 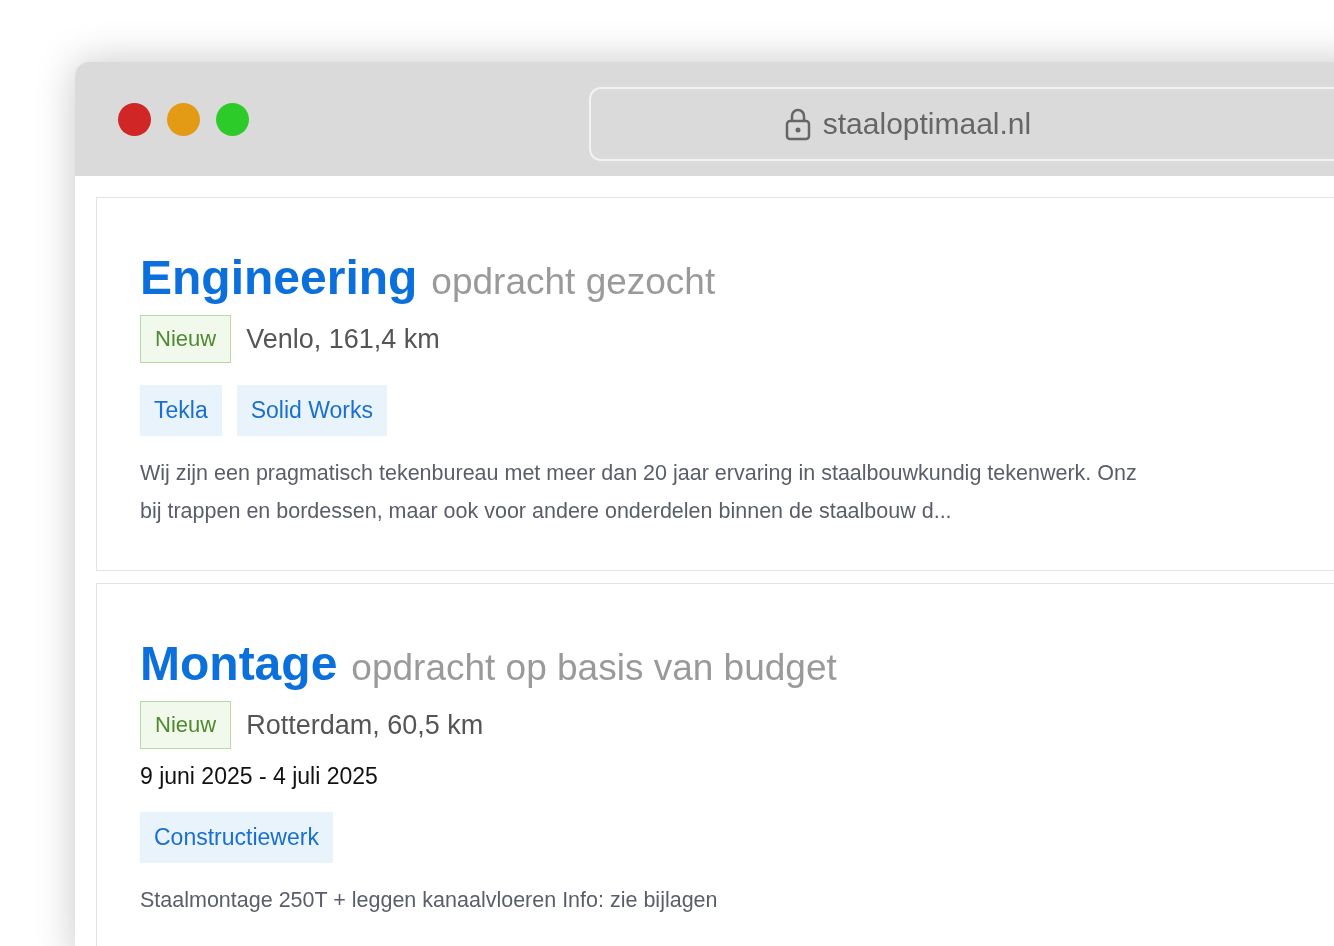 I want to click on date-range: 9 juni 2025 - 4 juli 2025, so click(x=259, y=776).